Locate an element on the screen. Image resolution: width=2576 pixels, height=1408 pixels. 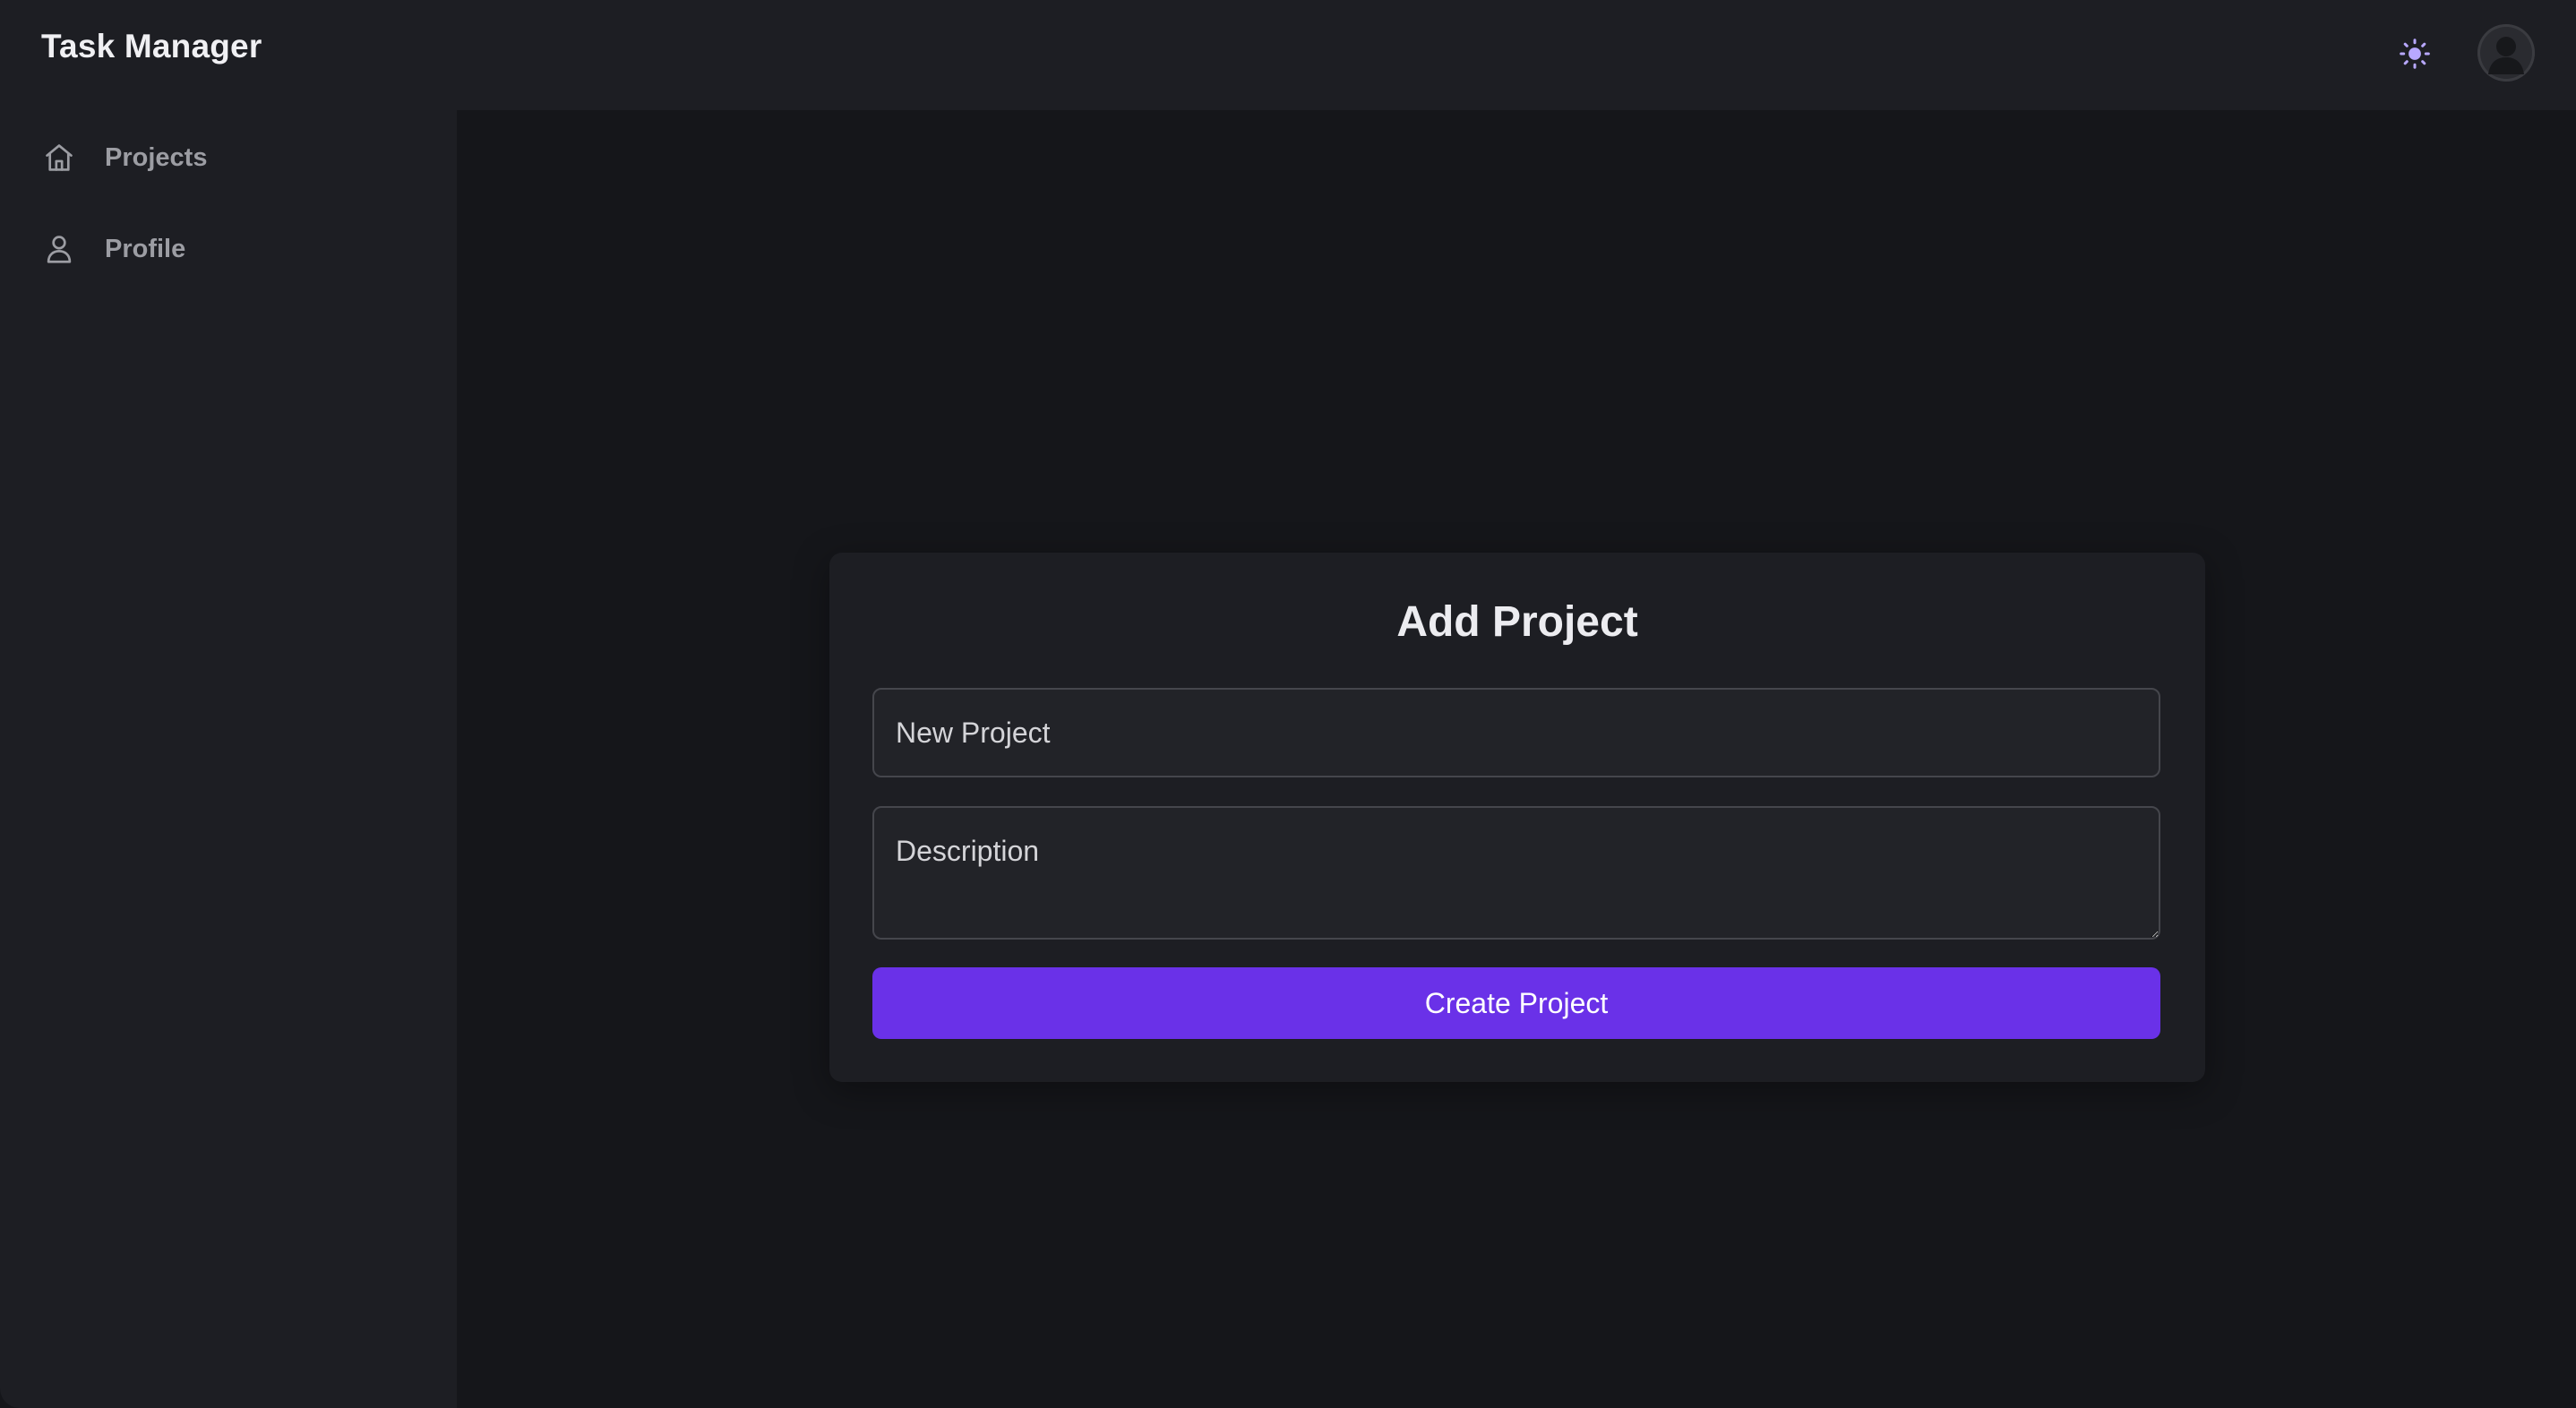
theme-toggle-button is located at coordinates (2414, 53).